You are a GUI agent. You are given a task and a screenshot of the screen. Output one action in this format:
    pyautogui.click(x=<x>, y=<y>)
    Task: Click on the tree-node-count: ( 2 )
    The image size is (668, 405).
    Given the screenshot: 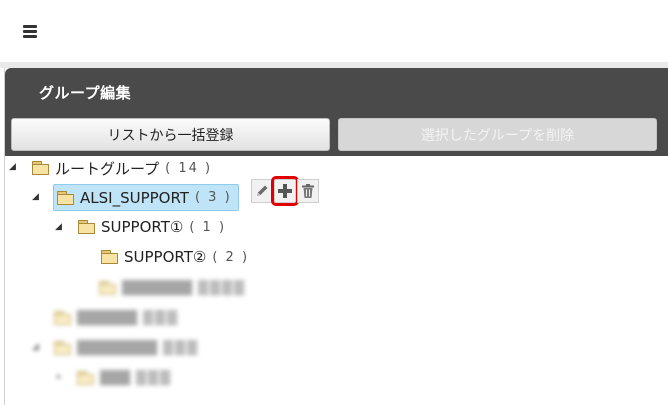 What is the action you would take?
    pyautogui.click(x=231, y=257)
    